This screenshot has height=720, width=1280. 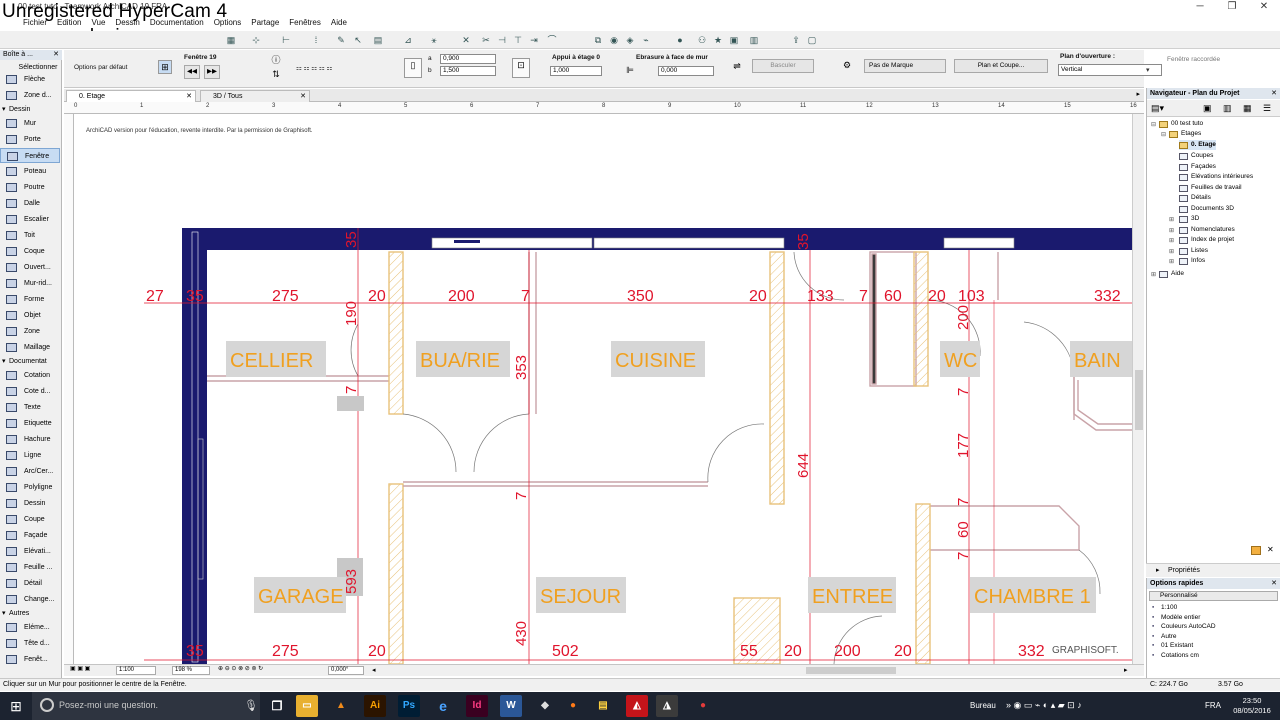 I want to click on prev-element-button: ◀◀, so click(x=192, y=72).